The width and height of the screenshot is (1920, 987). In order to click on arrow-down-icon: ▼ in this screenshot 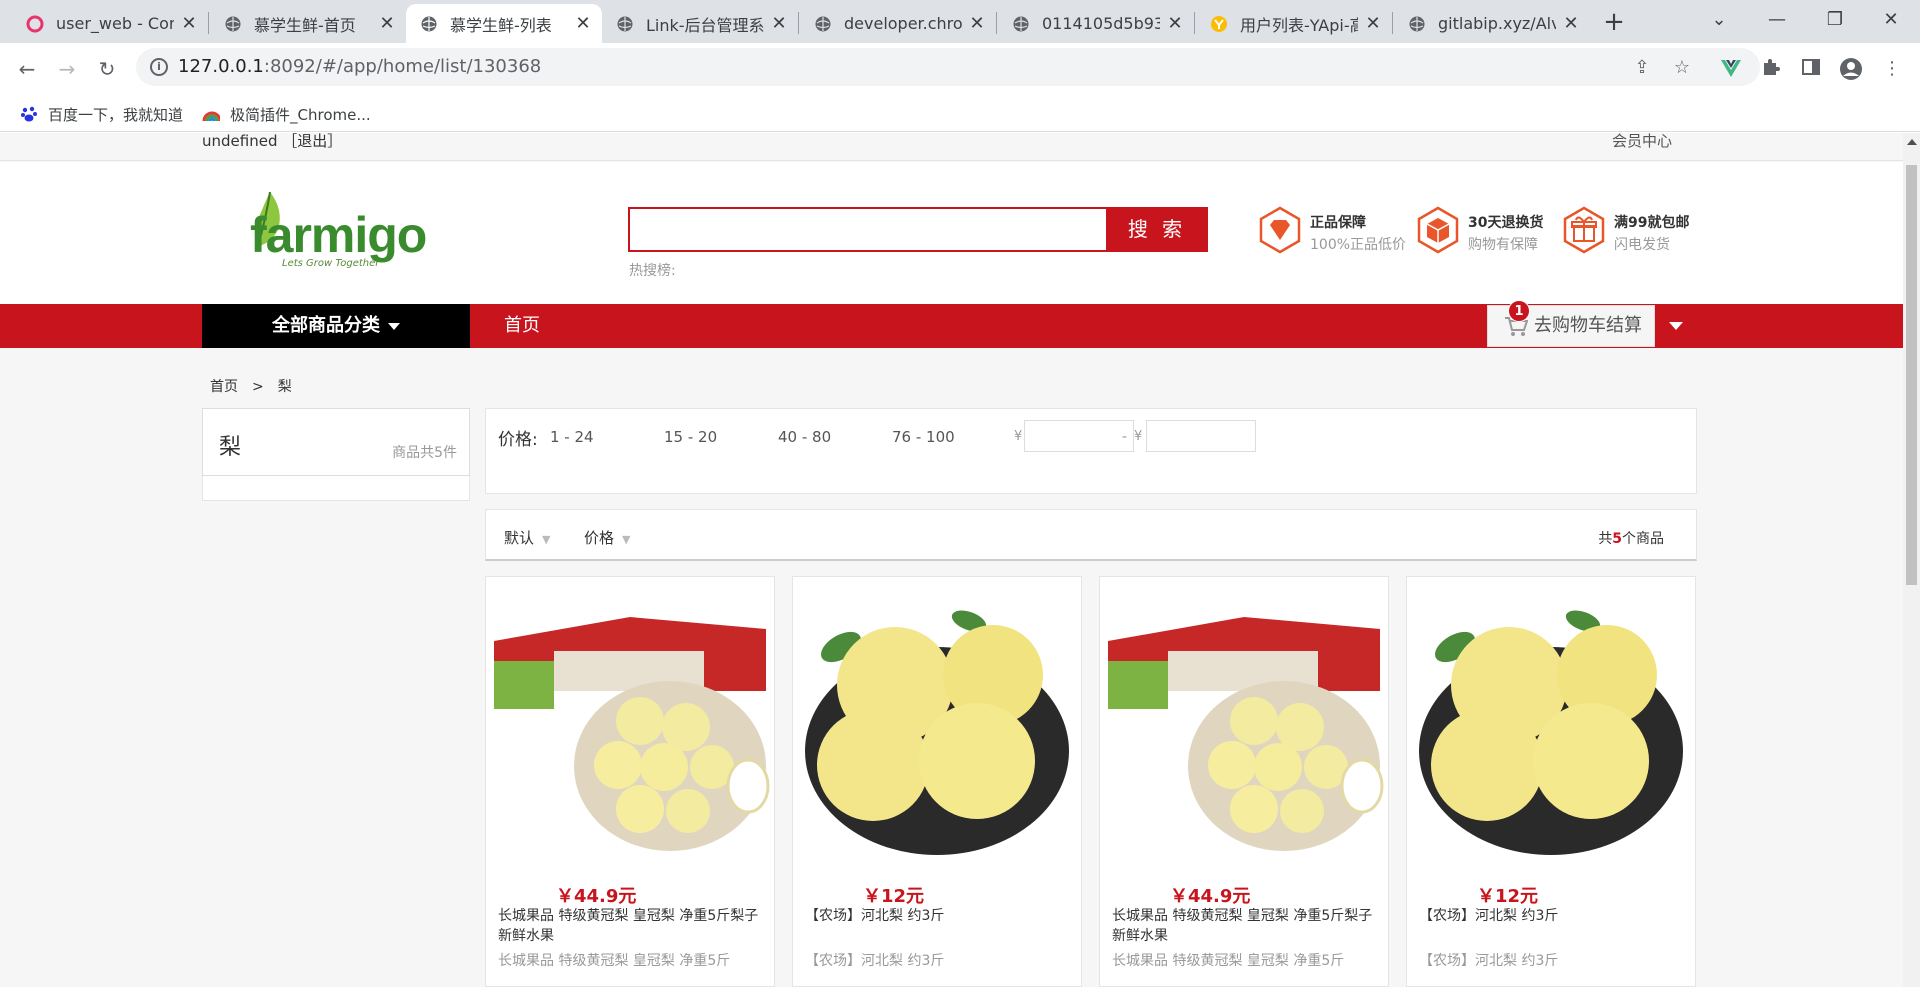, I will do `click(546, 539)`.